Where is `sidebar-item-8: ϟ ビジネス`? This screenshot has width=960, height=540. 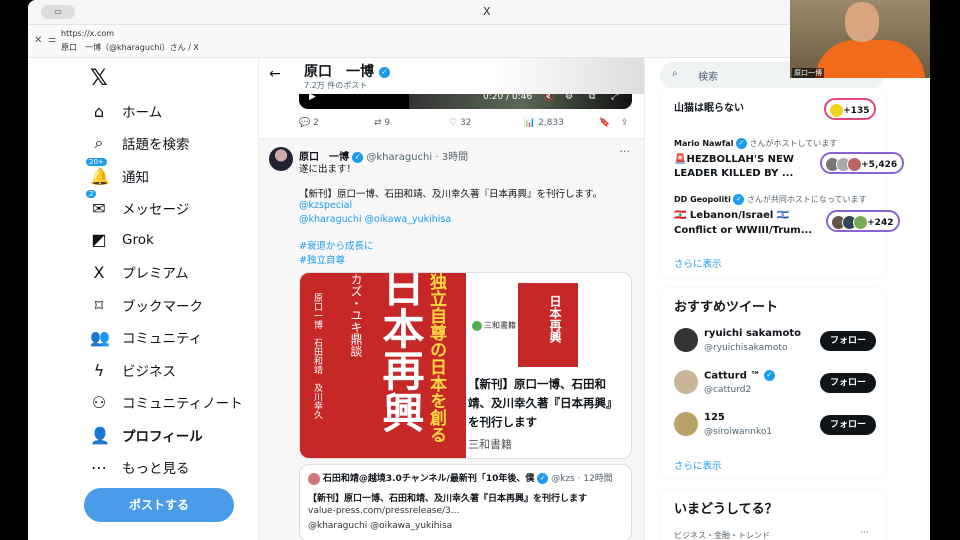 sidebar-item-8: ϟ ビジネス is located at coordinates (133, 370).